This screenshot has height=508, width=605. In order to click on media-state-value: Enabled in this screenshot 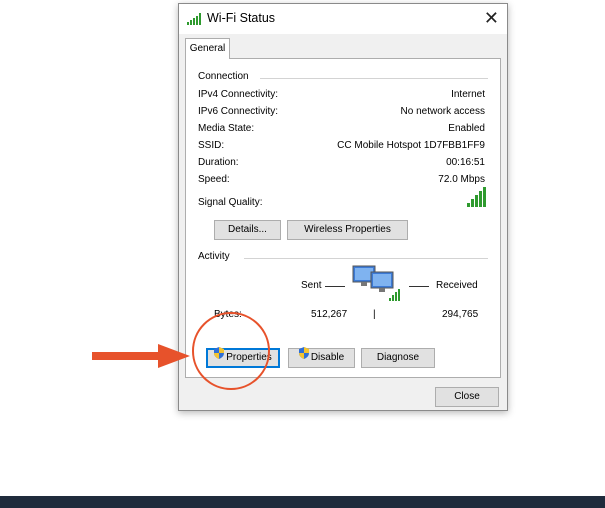, I will do `click(466, 128)`.